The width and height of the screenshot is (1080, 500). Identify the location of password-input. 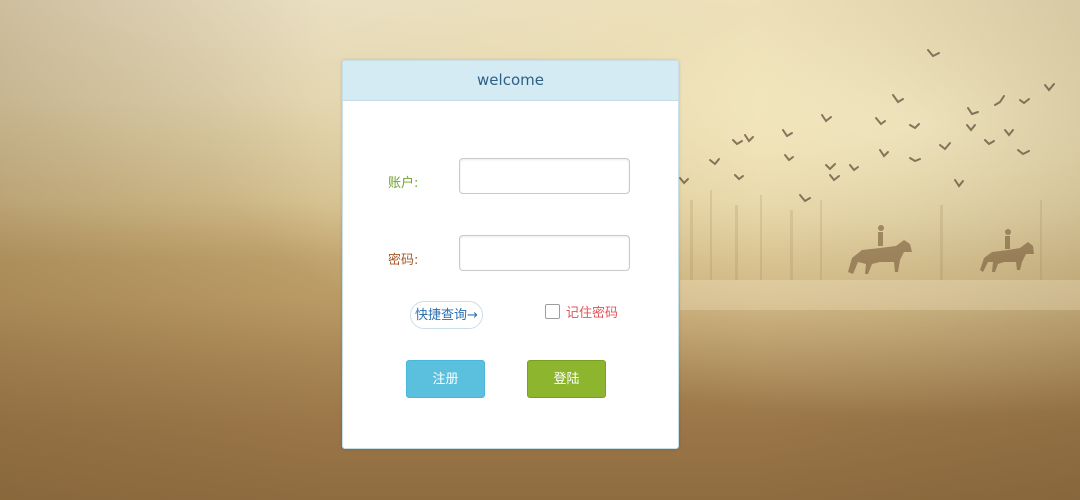
(544, 253).